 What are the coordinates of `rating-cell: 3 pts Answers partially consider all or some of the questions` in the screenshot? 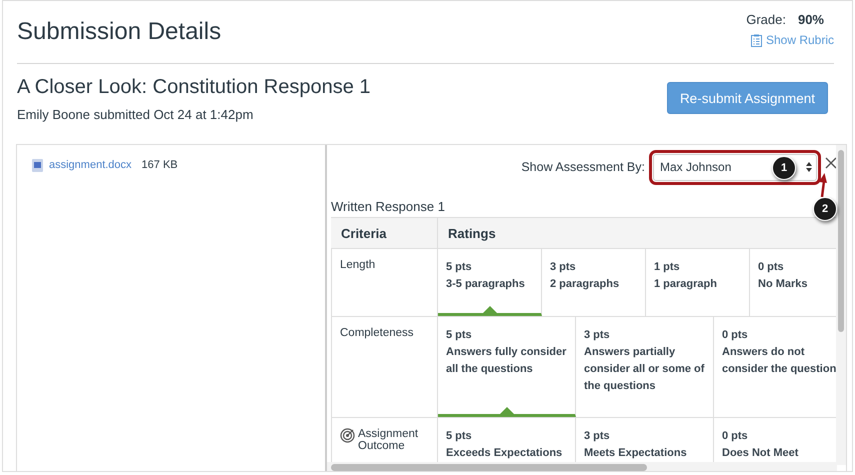 It's located at (645, 367).